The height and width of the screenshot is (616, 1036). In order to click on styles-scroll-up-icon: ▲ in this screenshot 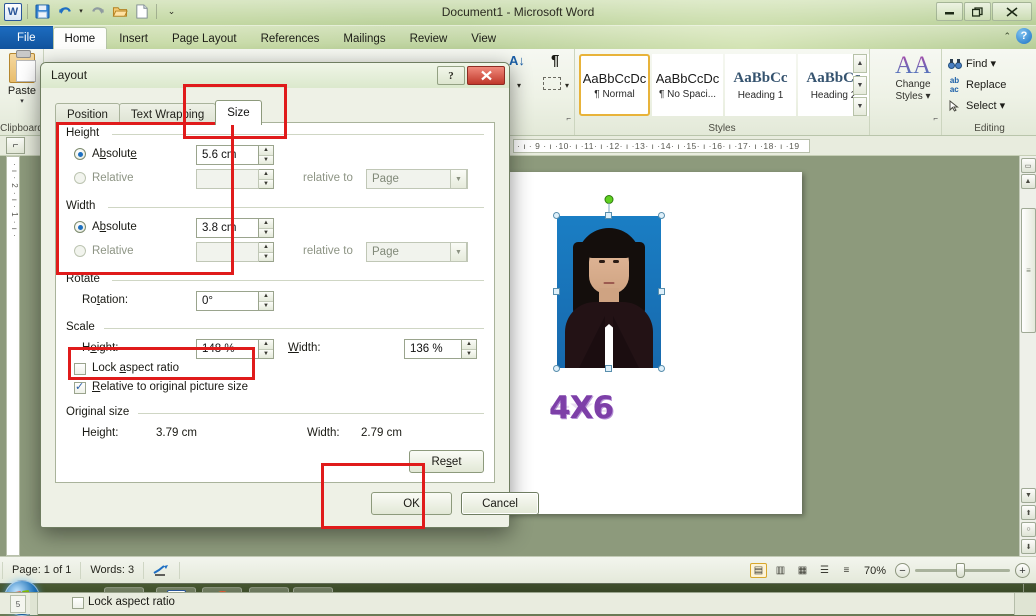, I will do `click(860, 63)`.